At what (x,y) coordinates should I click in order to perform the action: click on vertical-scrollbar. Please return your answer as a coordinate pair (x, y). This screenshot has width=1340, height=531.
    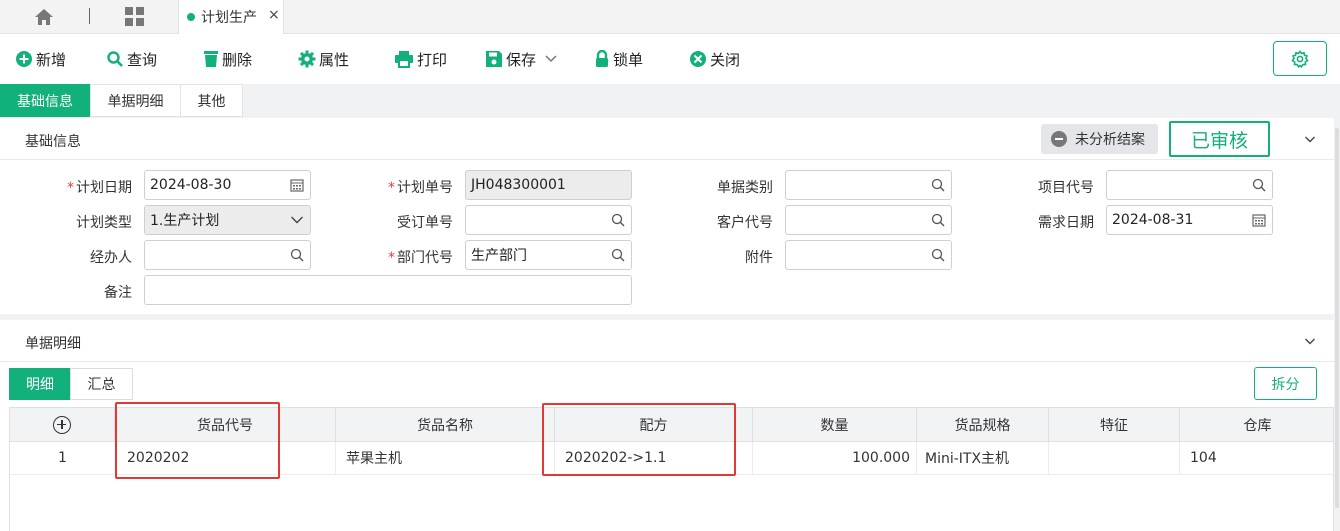
    Looking at the image, I should click on (1337, 324).